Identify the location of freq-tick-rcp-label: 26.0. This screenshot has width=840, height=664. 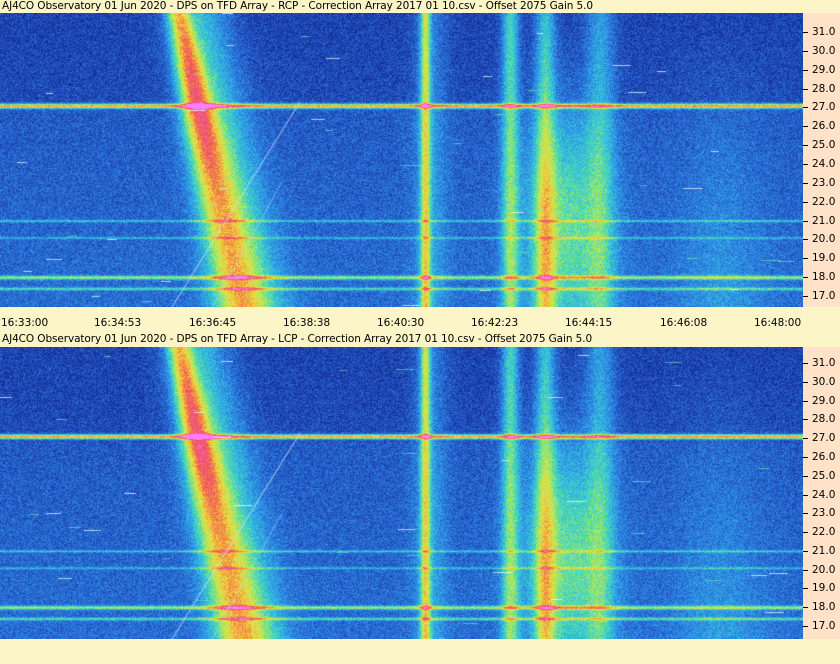
(824, 126).